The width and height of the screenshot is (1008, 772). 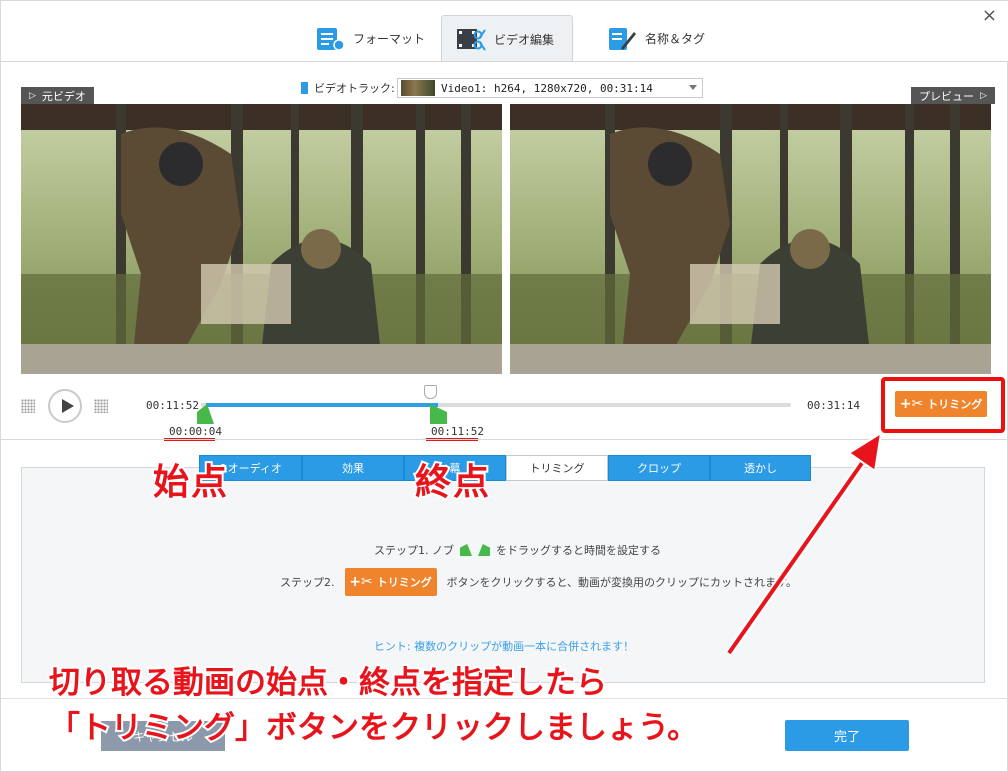 I want to click on video-edit-icon, so click(x=471, y=39).